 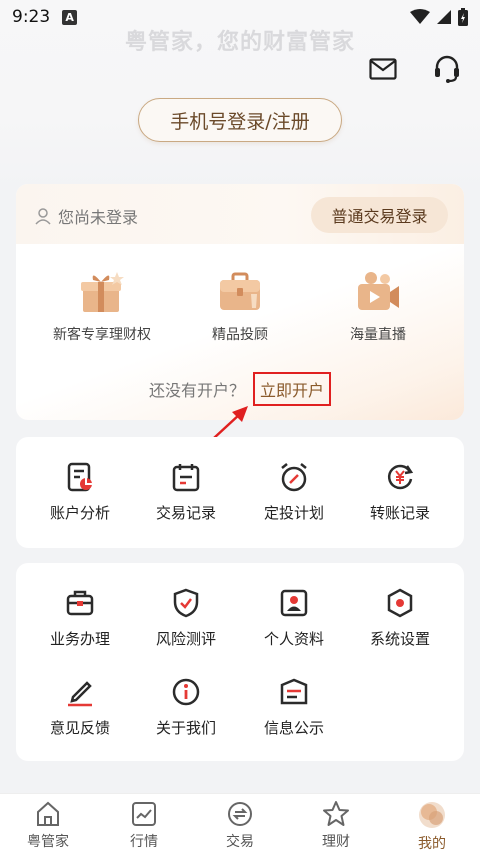 I want to click on avatar-icon, so click(x=432, y=815).